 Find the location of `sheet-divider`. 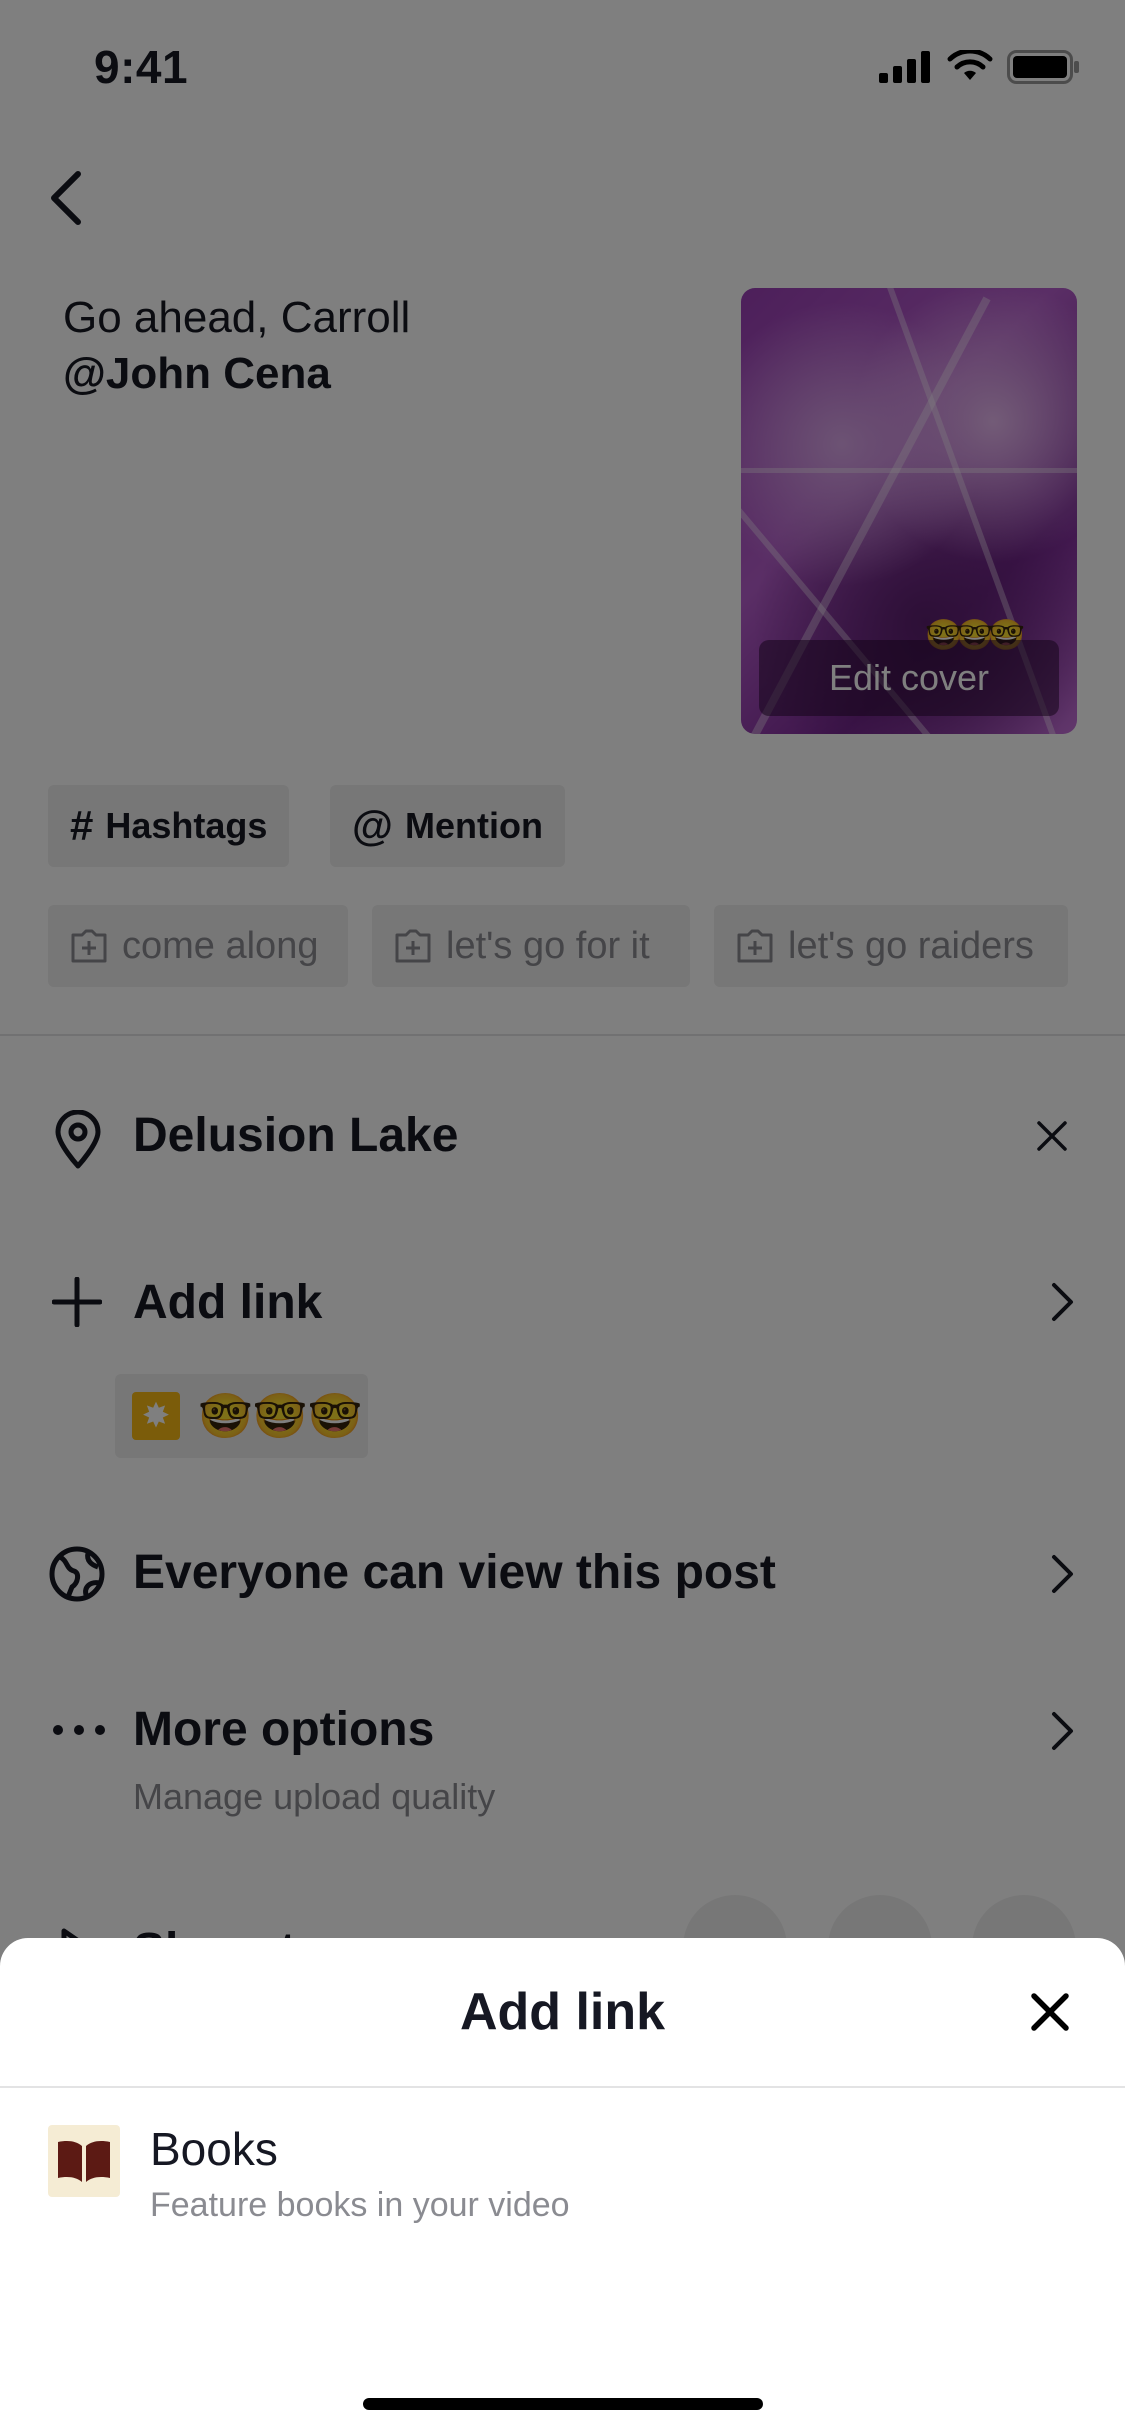

sheet-divider is located at coordinates (562, 2087).